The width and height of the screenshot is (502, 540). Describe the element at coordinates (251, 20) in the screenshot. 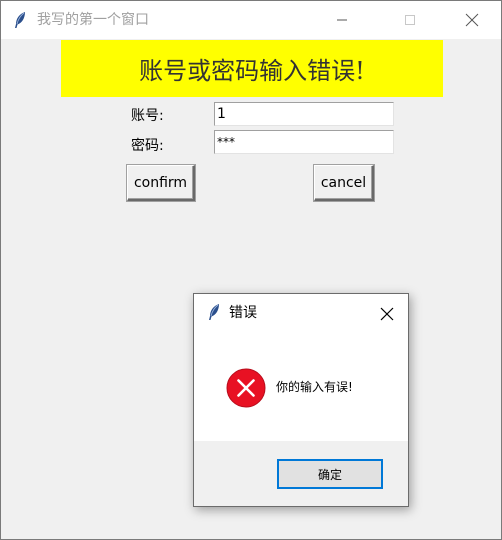

I see `title-bar: 我写的第一个窗口` at that location.